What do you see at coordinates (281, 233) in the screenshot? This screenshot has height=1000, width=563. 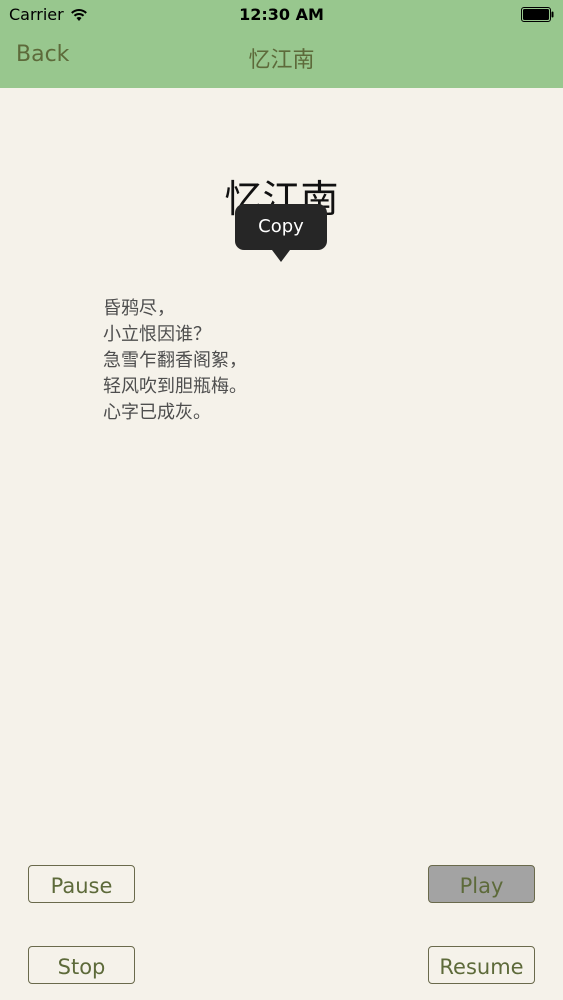 I see `copy-button: Copy` at bounding box center [281, 233].